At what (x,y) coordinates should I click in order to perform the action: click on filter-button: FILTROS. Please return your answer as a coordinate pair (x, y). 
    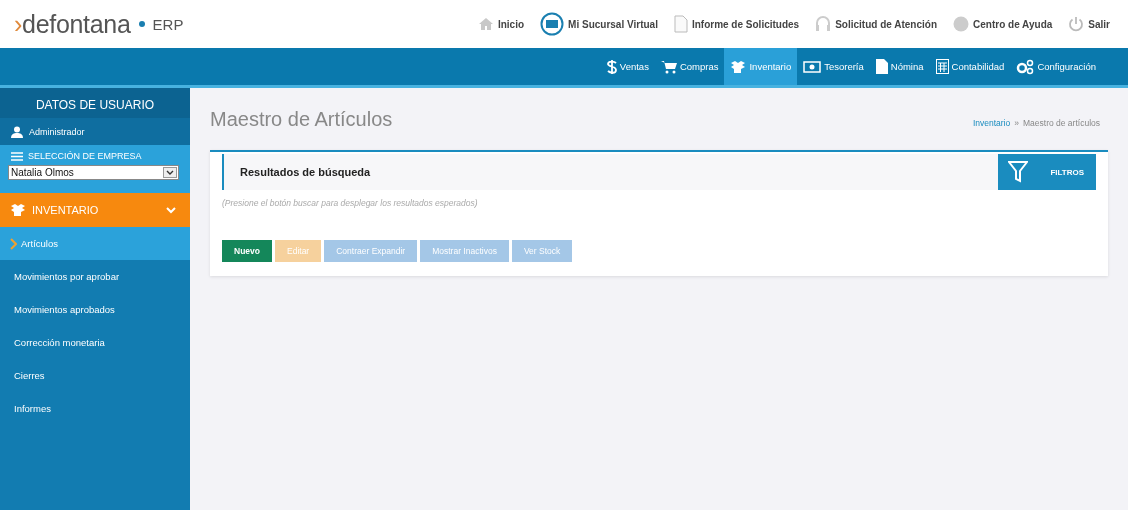
    Looking at the image, I should click on (1047, 172).